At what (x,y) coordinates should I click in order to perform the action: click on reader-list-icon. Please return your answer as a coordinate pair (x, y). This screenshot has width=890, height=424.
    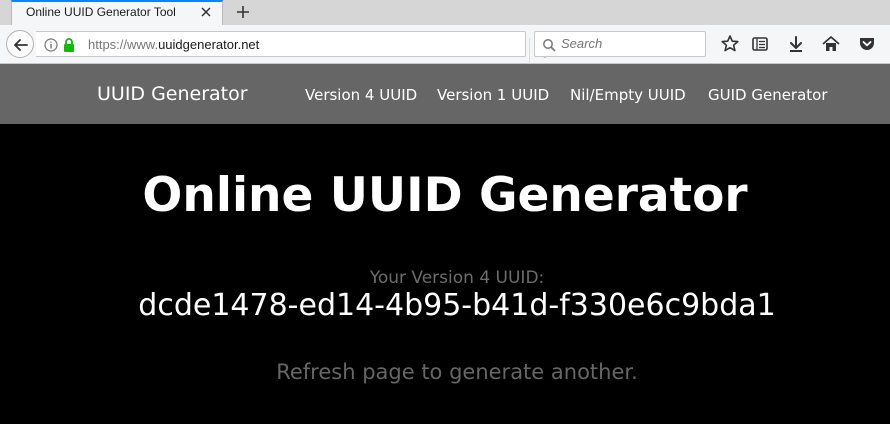
    Looking at the image, I should click on (760, 44).